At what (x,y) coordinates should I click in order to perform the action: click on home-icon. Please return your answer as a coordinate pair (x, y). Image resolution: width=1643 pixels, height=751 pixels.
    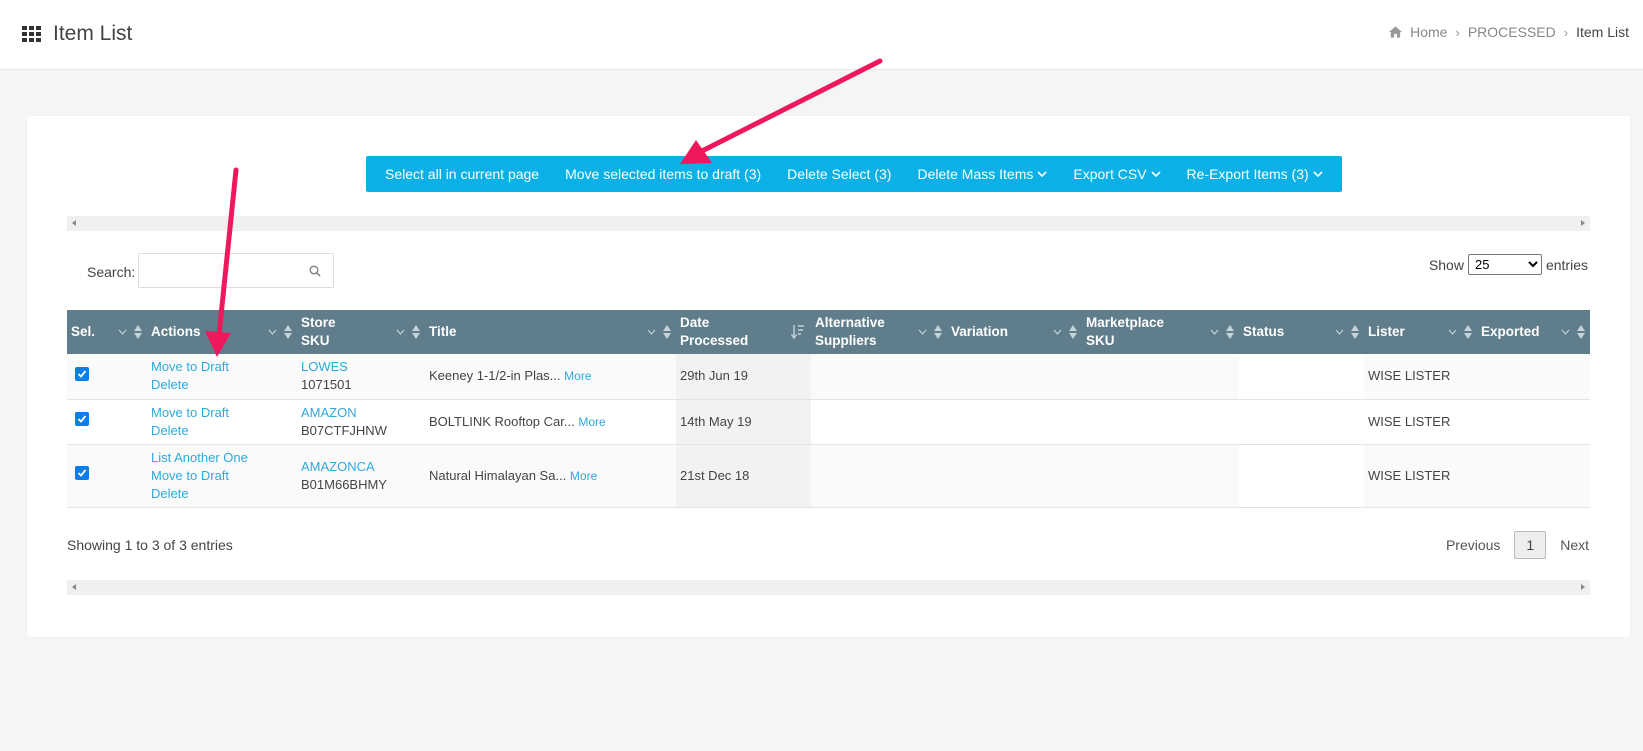
    Looking at the image, I should click on (1396, 32).